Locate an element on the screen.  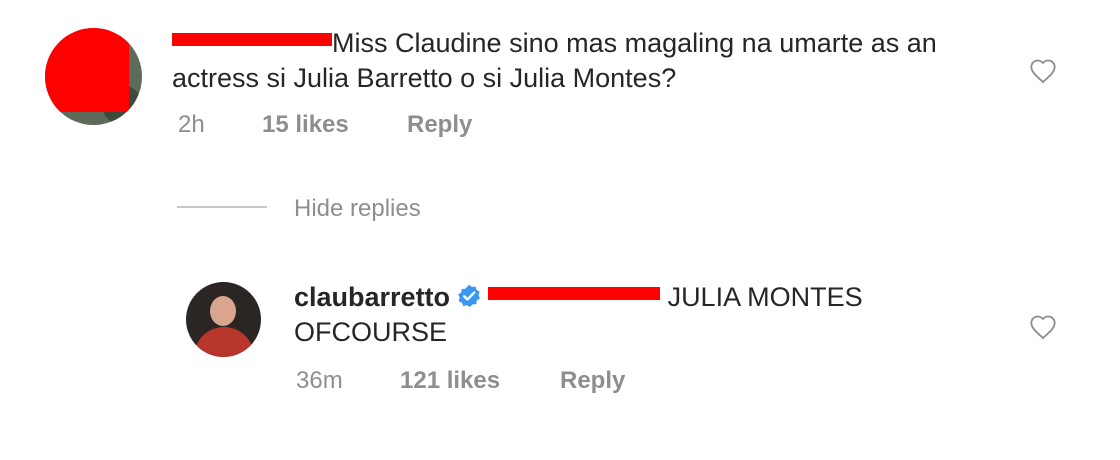
commenter-avatar is located at coordinates (93, 76).